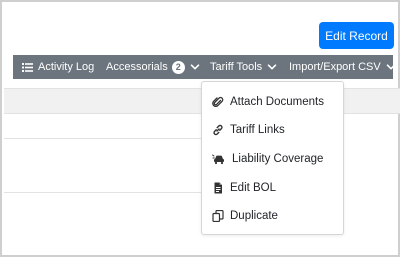  What do you see at coordinates (278, 159) in the screenshot?
I see `liability-coverage-label: Liability Coverage` at bounding box center [278, 159].